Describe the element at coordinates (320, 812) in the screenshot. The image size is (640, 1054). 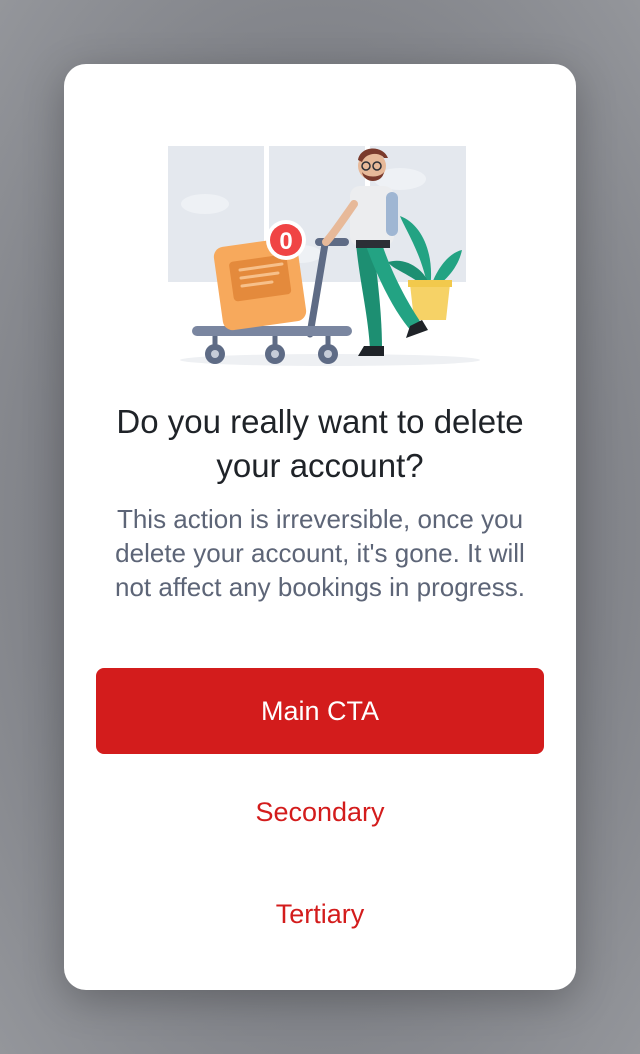
I see `secondary-button: Secondary` at that location.